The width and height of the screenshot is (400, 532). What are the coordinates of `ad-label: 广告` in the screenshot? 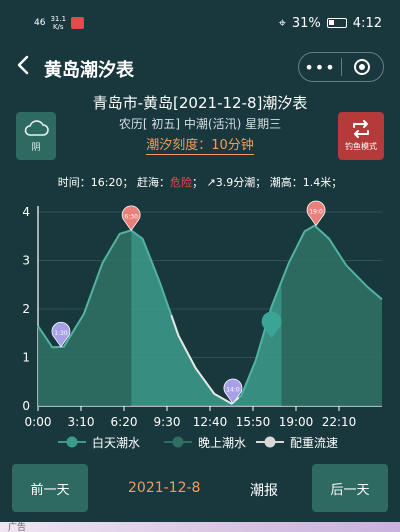 It's located at (17, 527).